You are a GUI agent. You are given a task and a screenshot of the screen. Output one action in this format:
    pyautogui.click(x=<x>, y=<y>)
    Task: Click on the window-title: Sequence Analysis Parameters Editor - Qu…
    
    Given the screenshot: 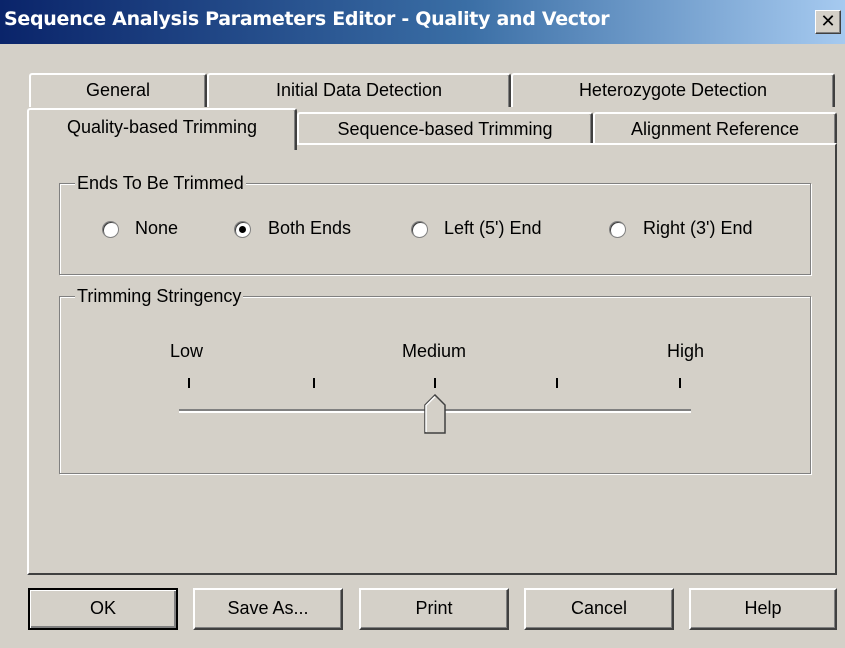 What is the action you would take?
    pyautogui.click(x=307, y=19)
    